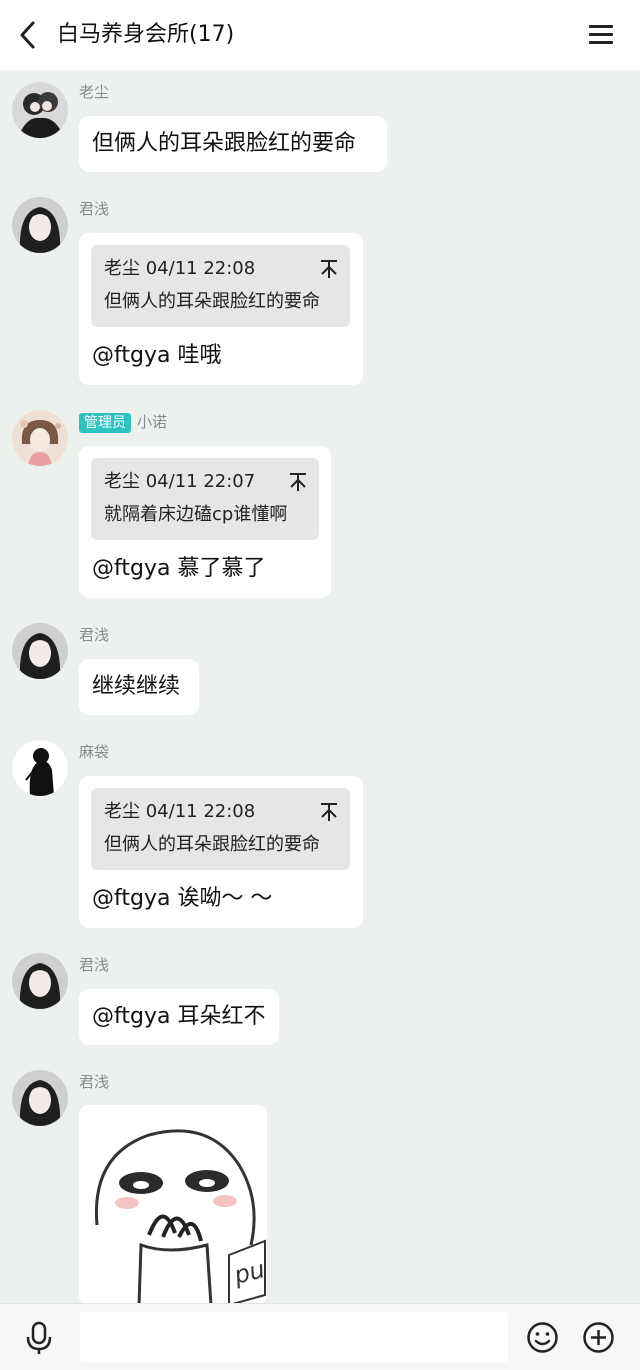  I want to click on message-text: 但俩人的耳朵跟脸红的要命, so click(224, 143).